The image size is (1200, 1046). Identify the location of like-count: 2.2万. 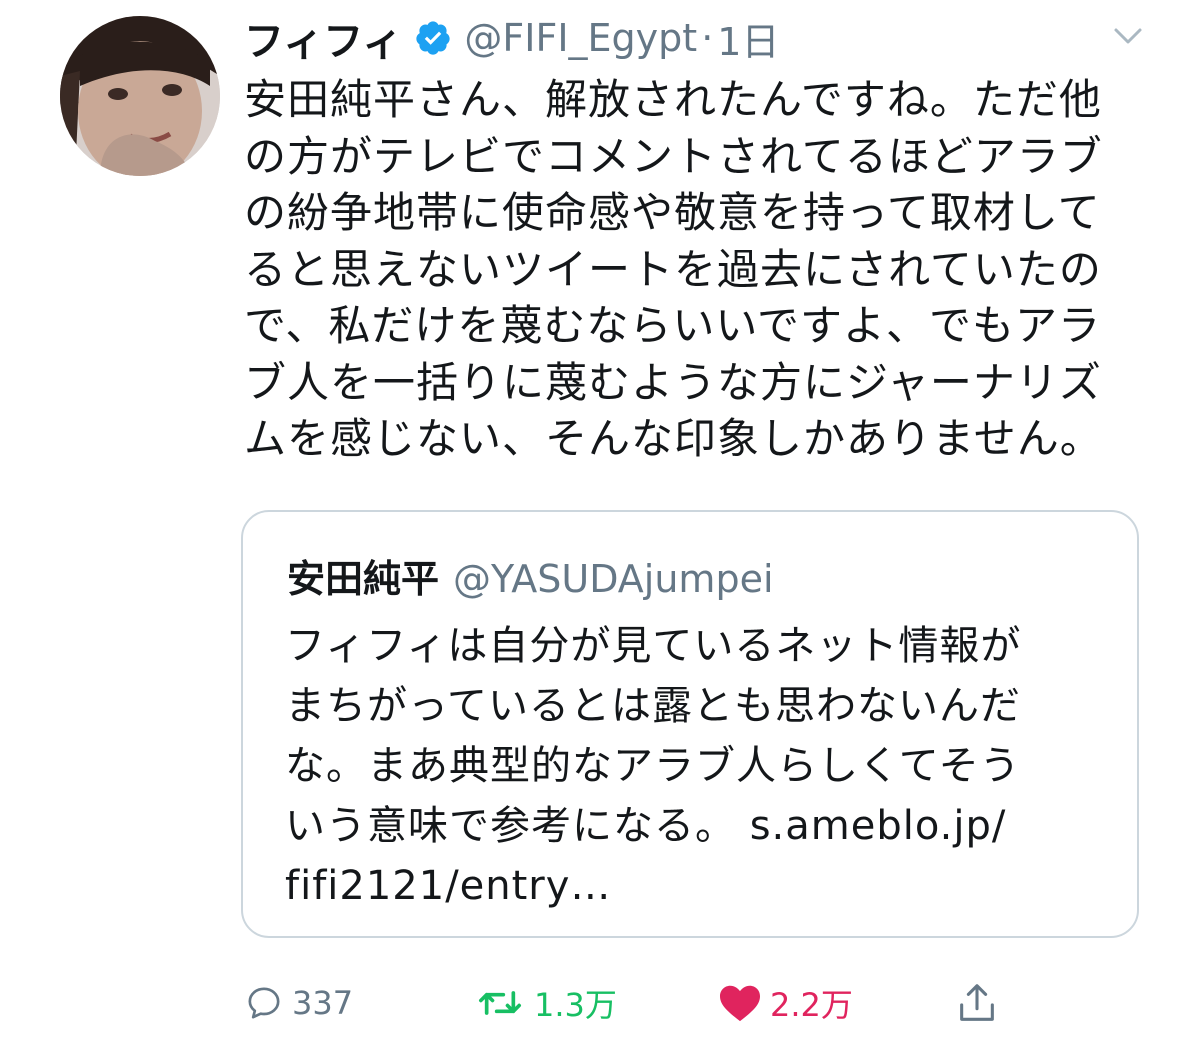
(811, 1005).